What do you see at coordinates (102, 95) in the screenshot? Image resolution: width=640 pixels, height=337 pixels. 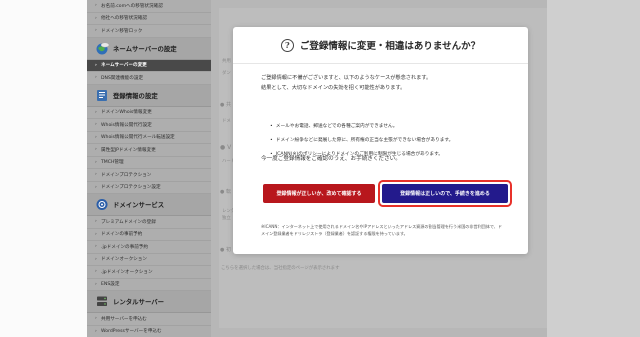 I see `document-icon` at bounding box center [102, 95].